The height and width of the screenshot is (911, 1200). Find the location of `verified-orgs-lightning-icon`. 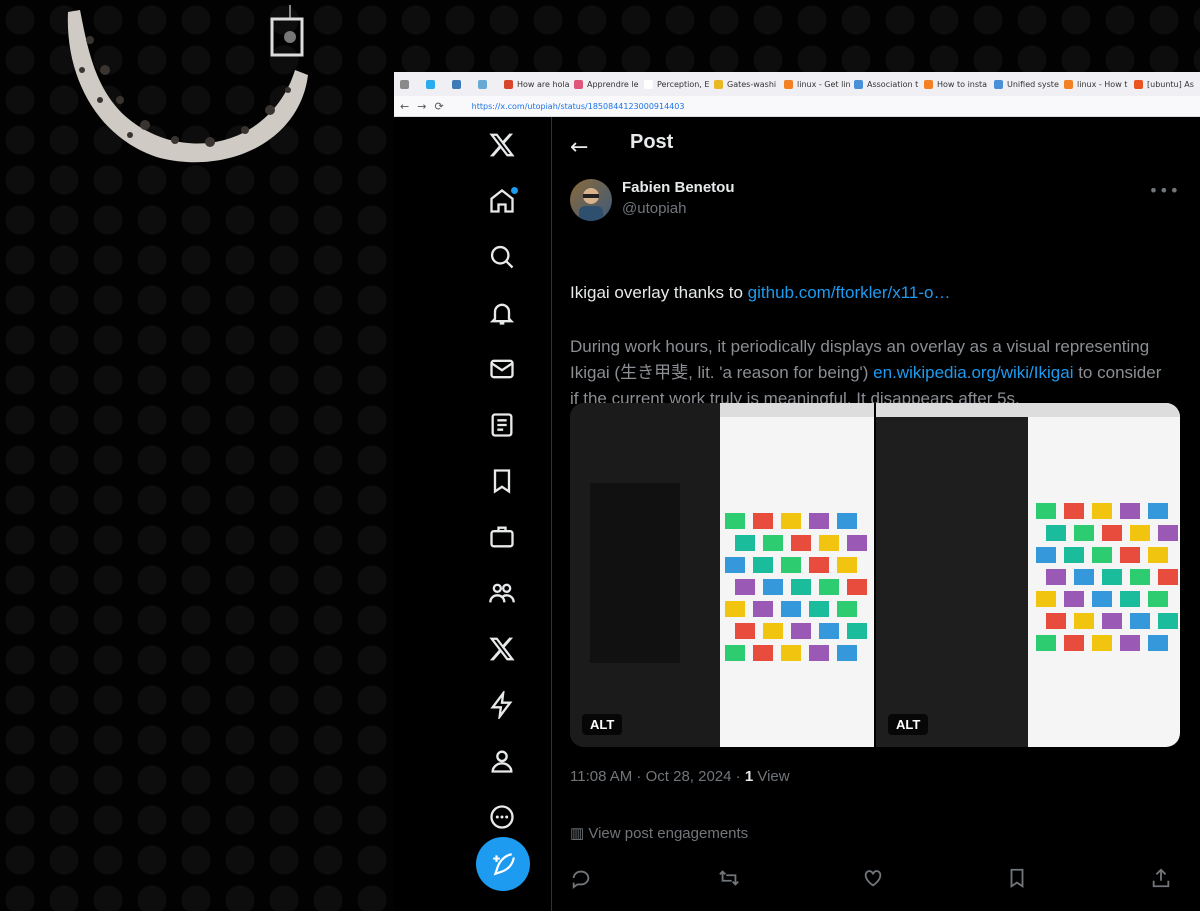

verified-orgs-lightning-icon is located at coordinates (504, 706).